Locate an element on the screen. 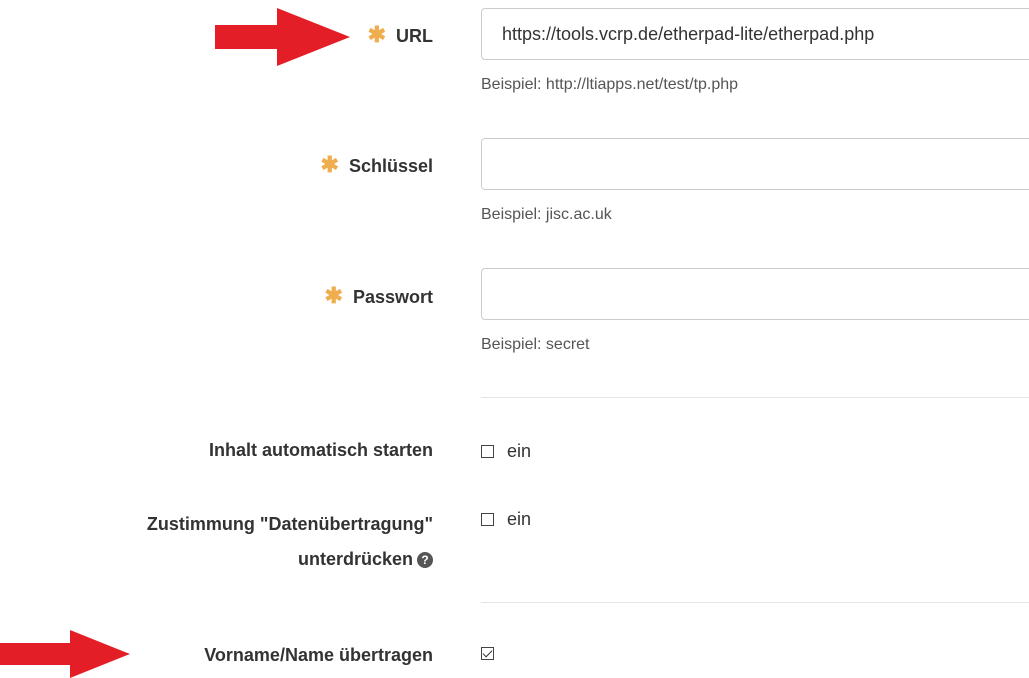 Image resolution: width=1029 pixels, height=678 pixels. send-name-checkbox-wrap is located at coordinates (487, 653).